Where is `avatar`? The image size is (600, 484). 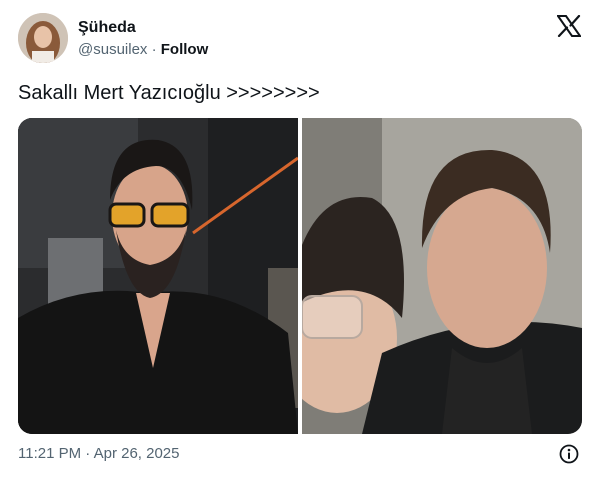 avatar is located at coordinates (43, 38).